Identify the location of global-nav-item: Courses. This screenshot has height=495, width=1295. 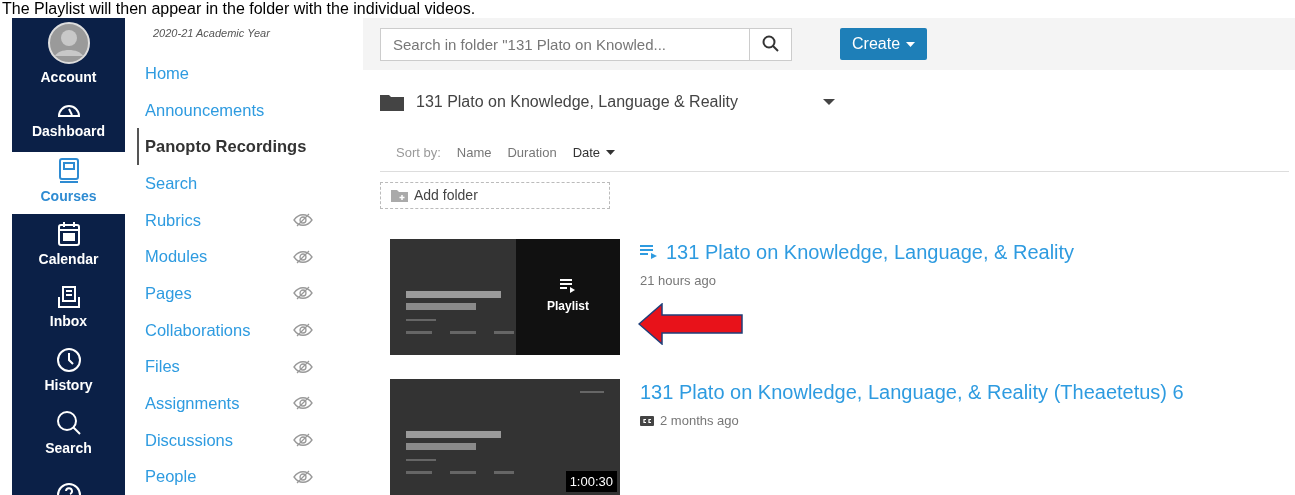
(68, 183).